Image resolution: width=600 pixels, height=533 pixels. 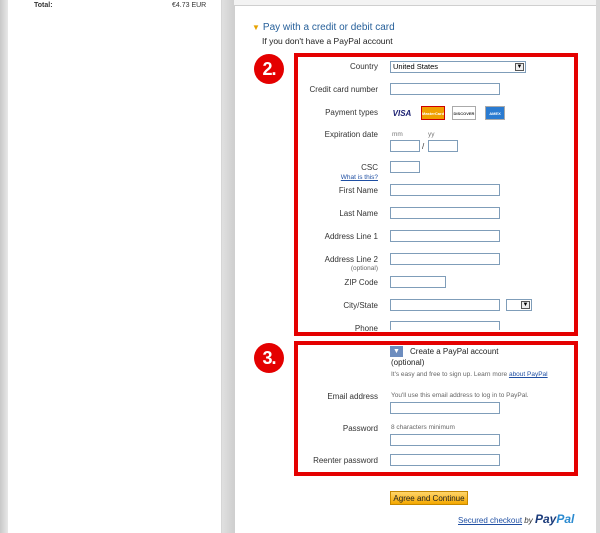 I want to click on country-label: Country, so click(x=363, y=66).